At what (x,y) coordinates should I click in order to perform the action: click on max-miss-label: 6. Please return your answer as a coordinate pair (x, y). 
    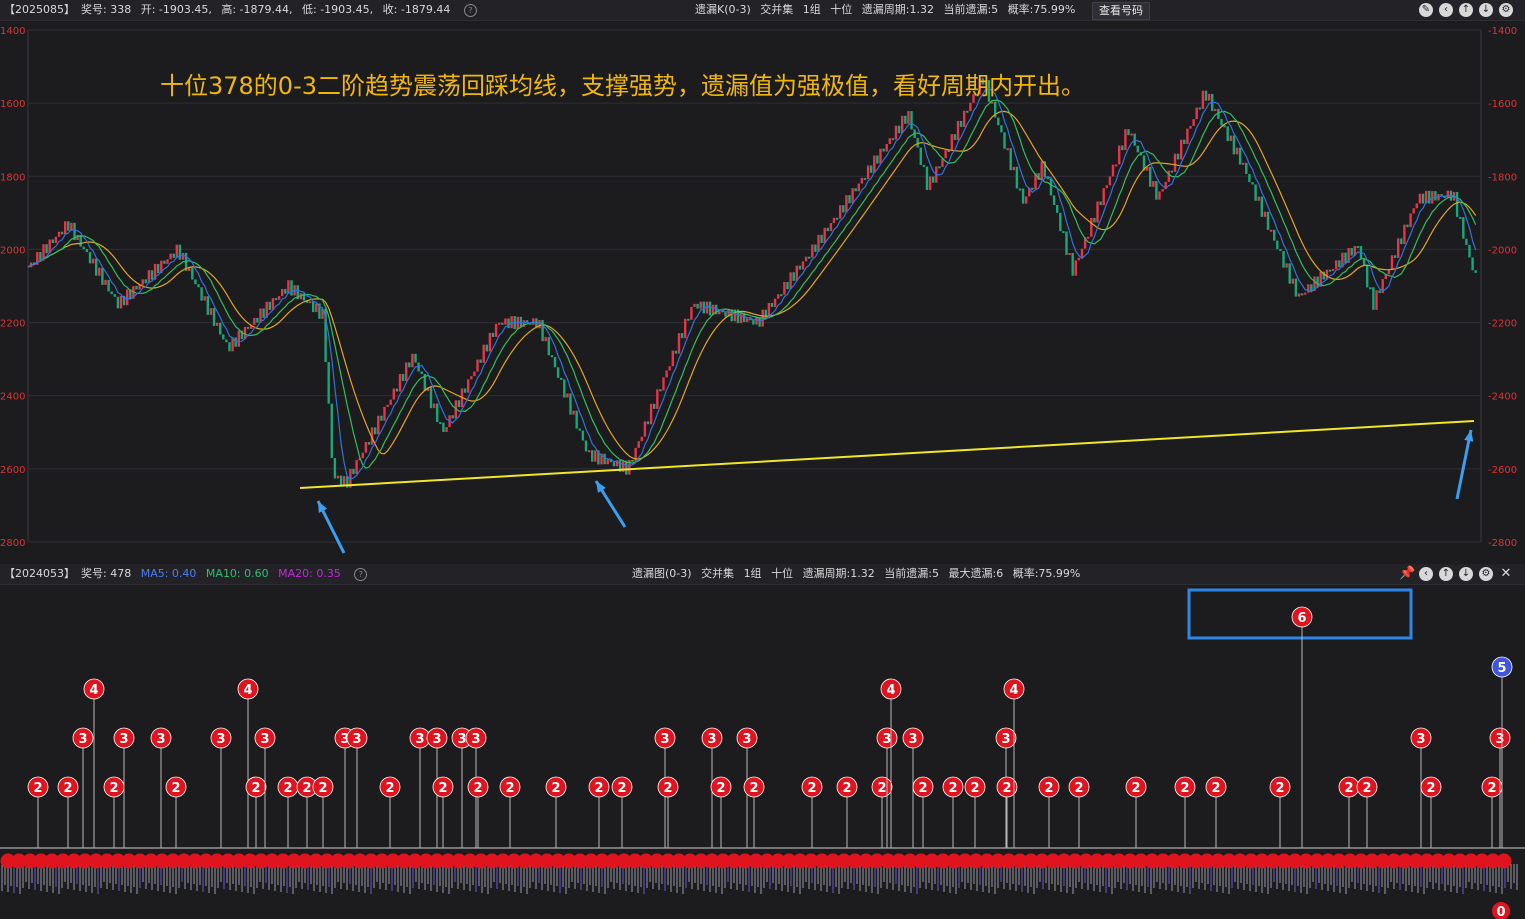
    Looking at the image, I should click on (1301, 618).